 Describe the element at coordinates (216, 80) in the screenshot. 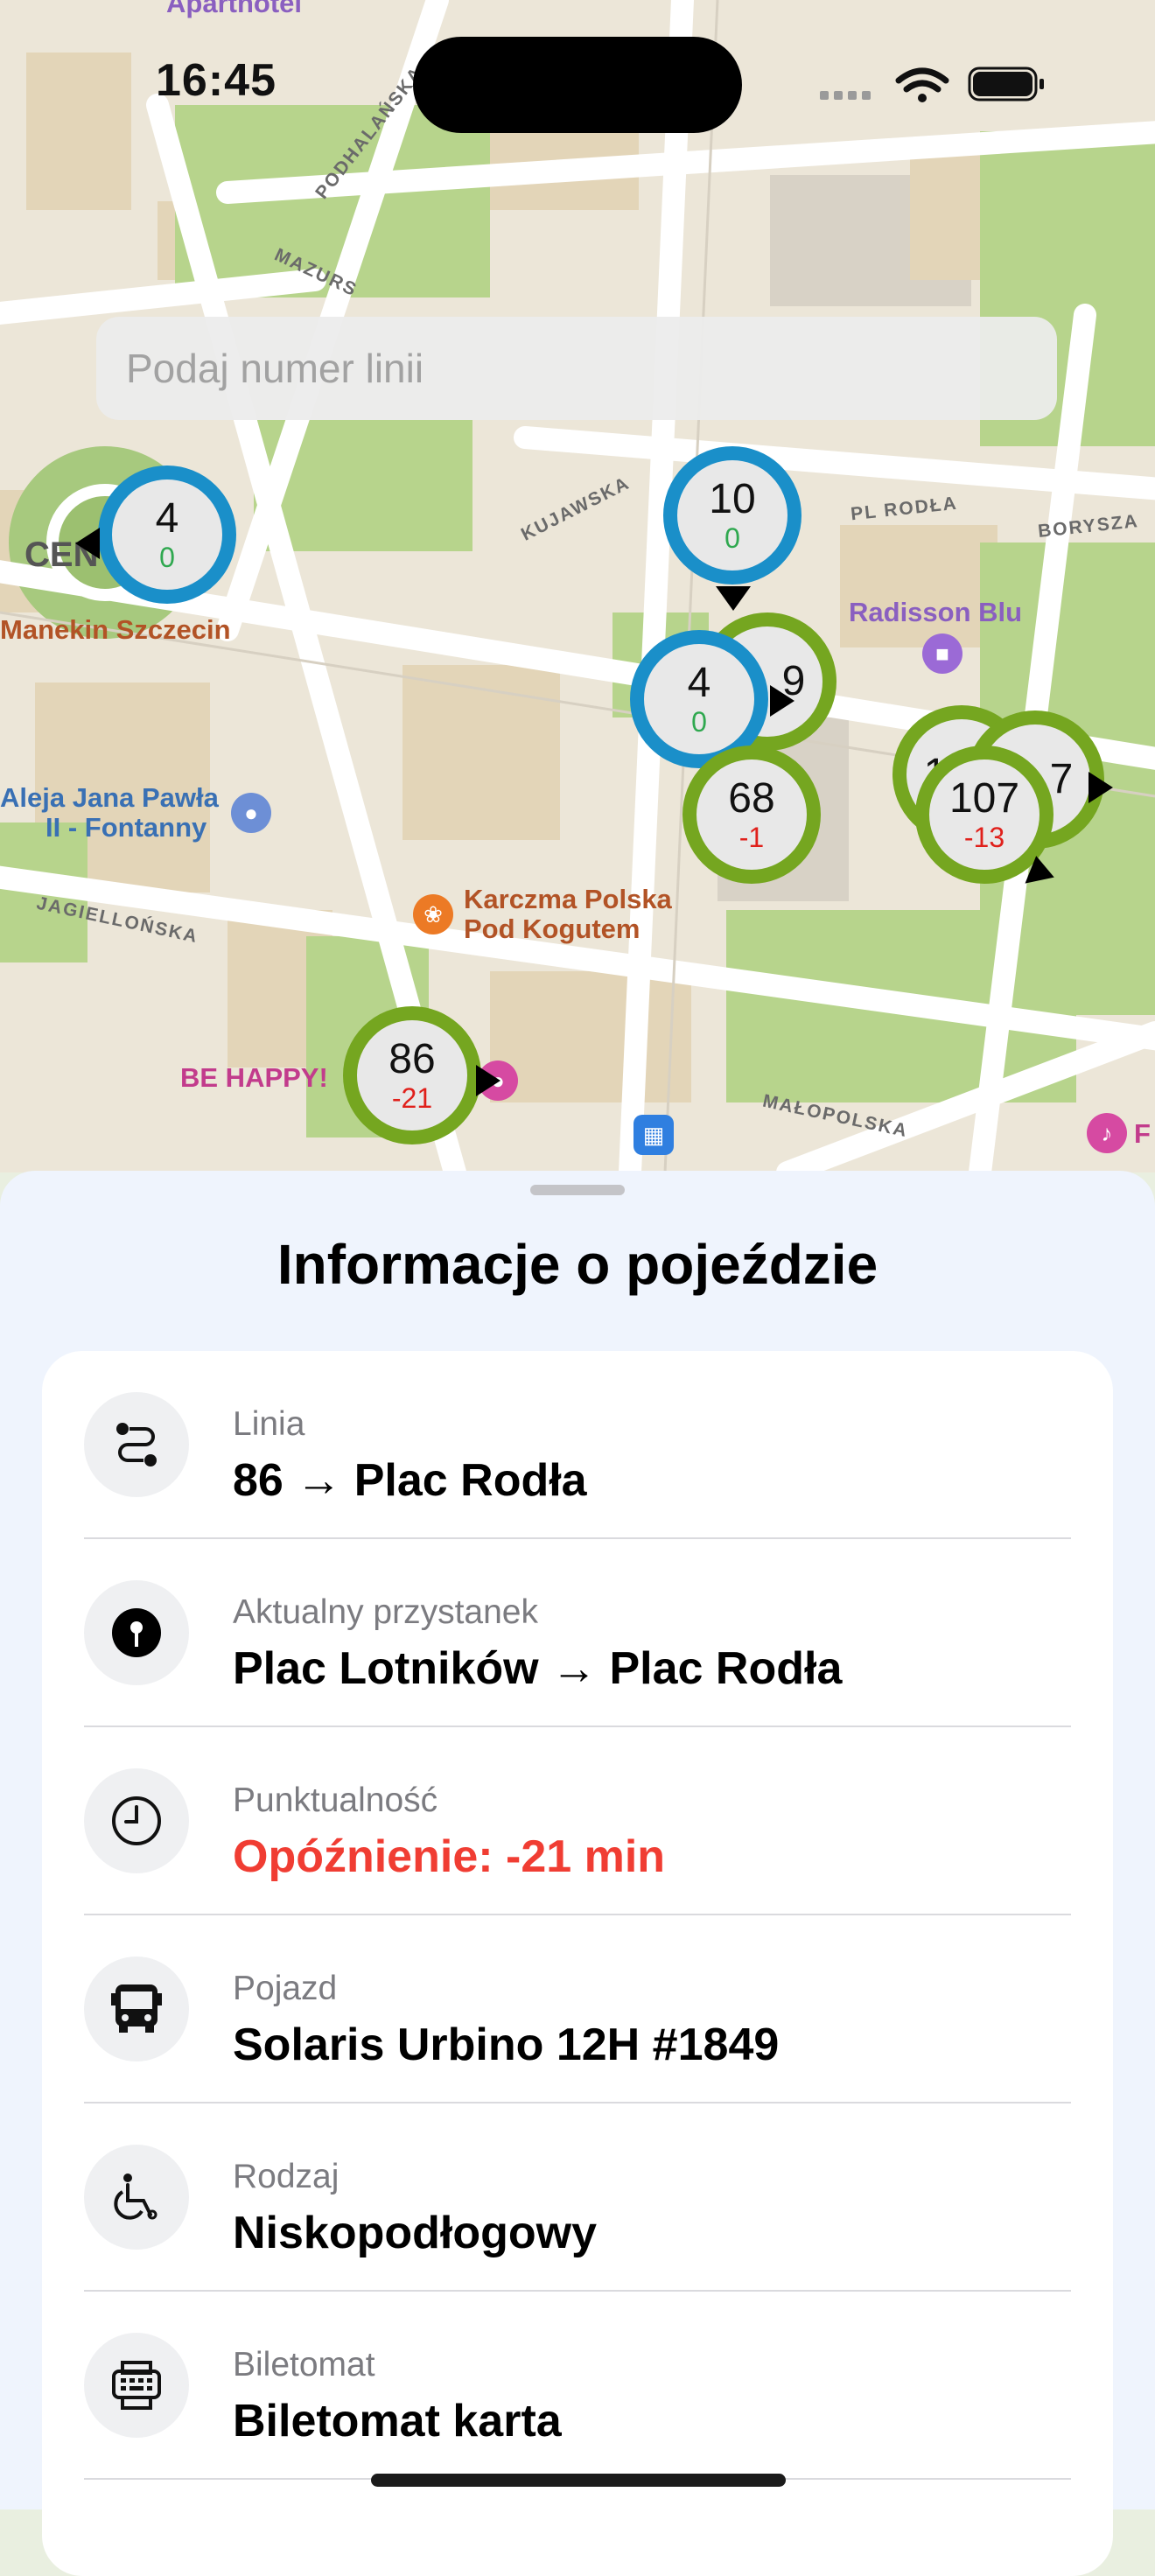

I see `status-time: 16:45` at that location.